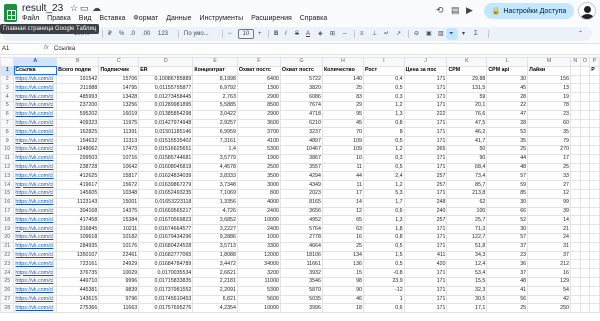 The image size is (600, 321). What do you see at coordinates (425, 185) in the screenshot?
I see `cell: 257` at bounding box center [425, 185].